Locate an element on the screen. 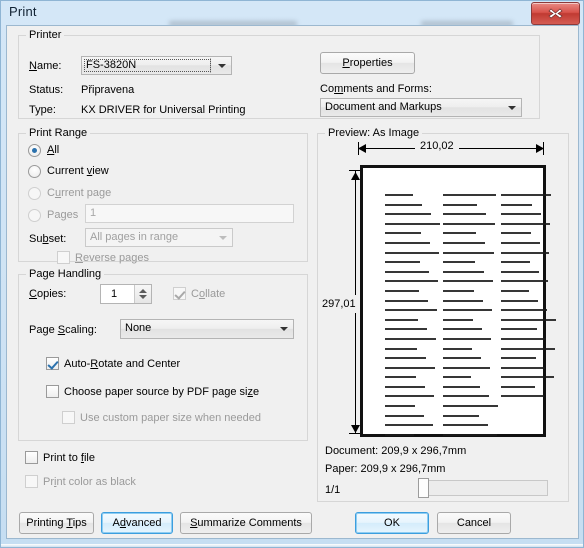 The image size is (584, 548). radio-all-label: All is located at coordinates (53, 150).